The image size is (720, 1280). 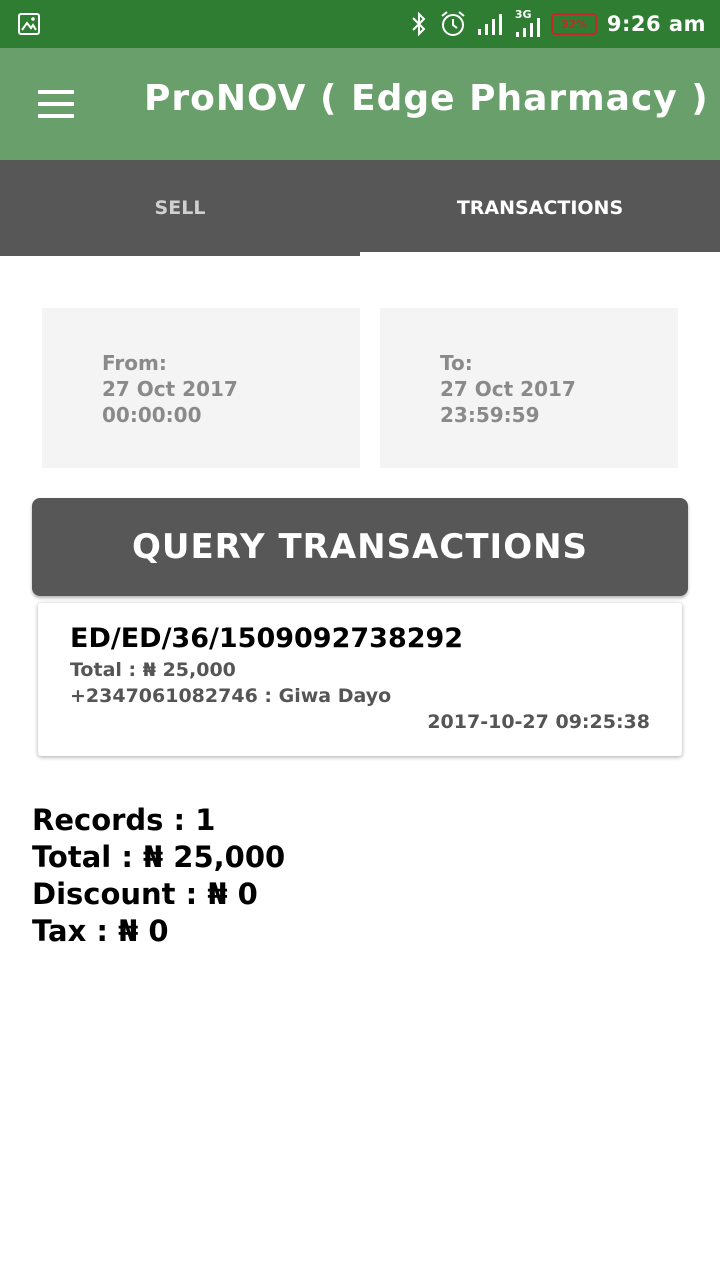 What do you see at coordinates (538, 722) in the screenshot?
I see `transaction-datetime: 2017-10-27 09:25:38` at bounding box center [538, 722].